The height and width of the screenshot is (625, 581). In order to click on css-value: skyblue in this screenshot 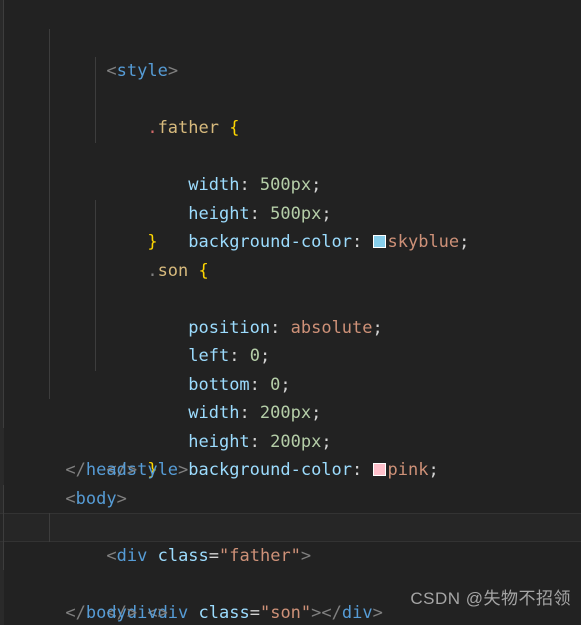, I will do `click(423, 242)`.